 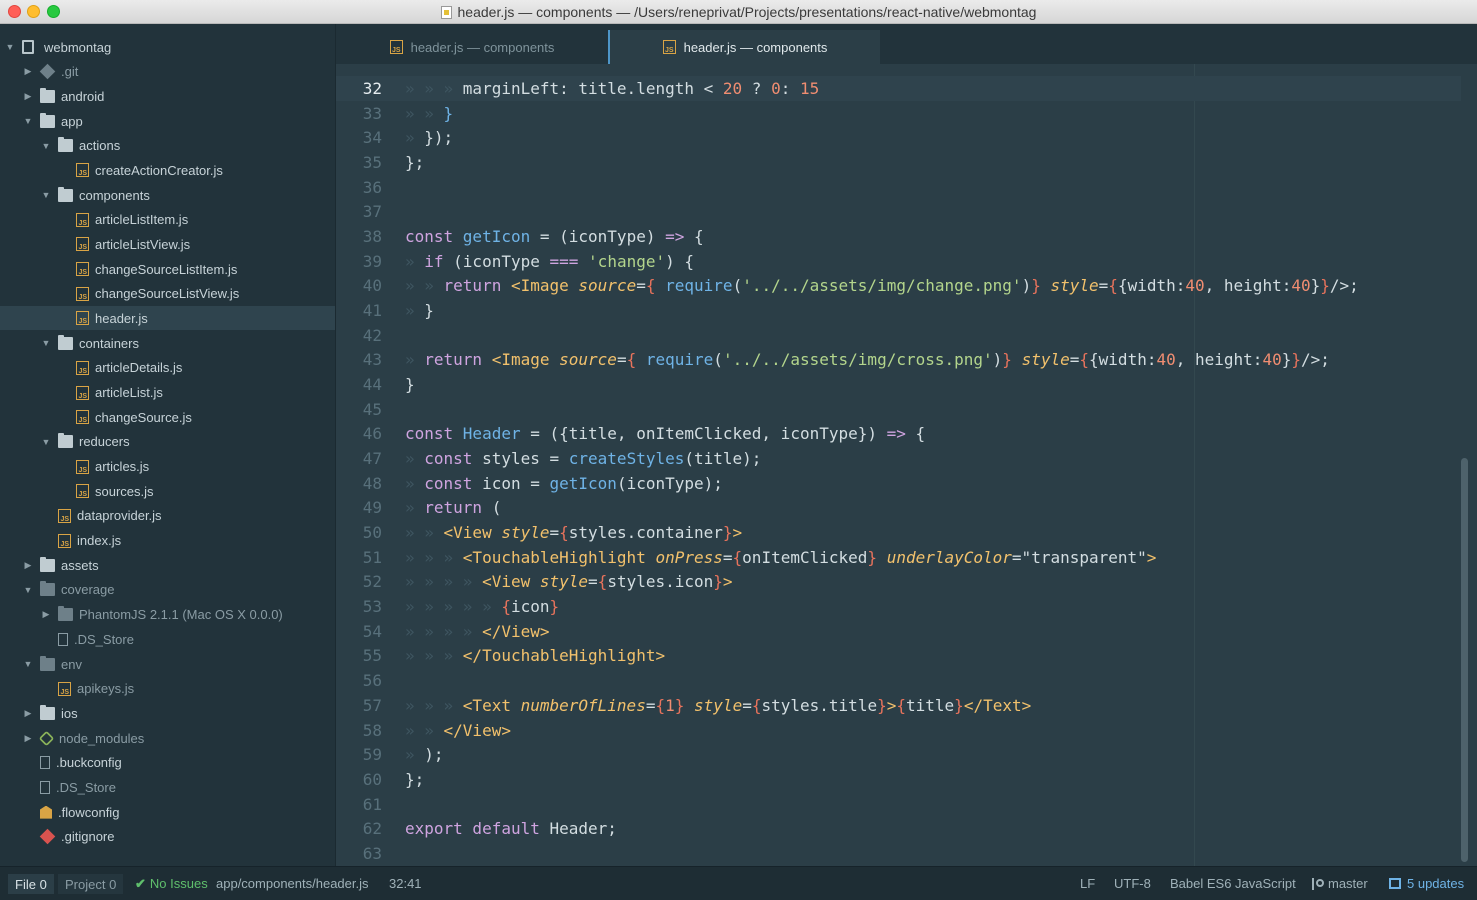 What do you see at coordinates (167, 664) in the screenshot?
I see `tree-item: ▼ env` at bounding box center [167, 664].